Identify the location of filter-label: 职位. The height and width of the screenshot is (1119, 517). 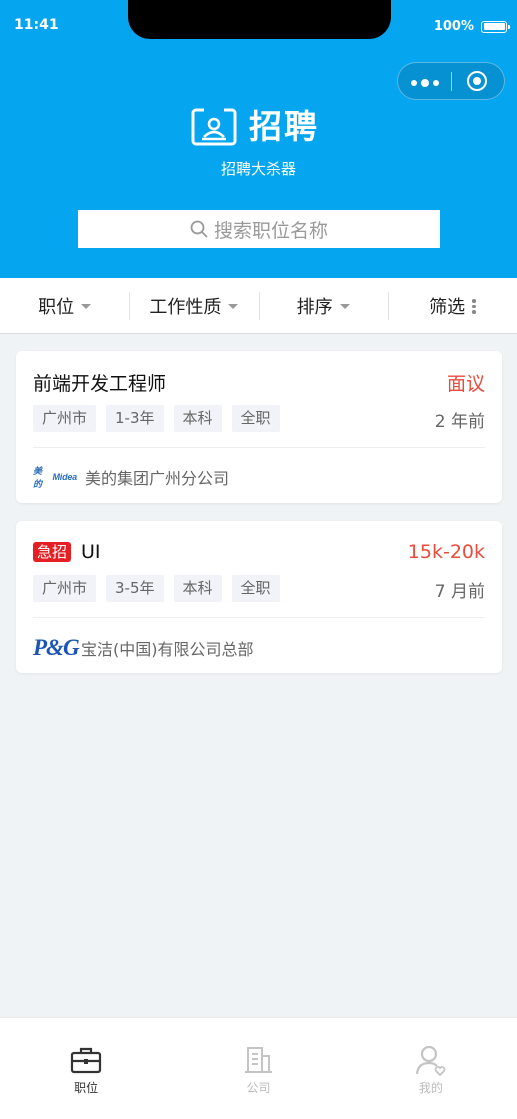
(56, 307).